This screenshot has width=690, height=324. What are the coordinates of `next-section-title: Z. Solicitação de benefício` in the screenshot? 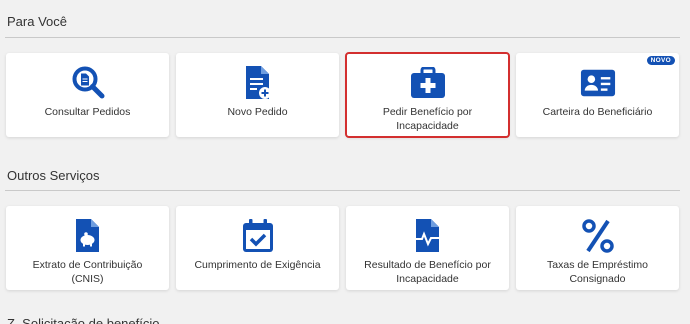 It's located at (83, 320).